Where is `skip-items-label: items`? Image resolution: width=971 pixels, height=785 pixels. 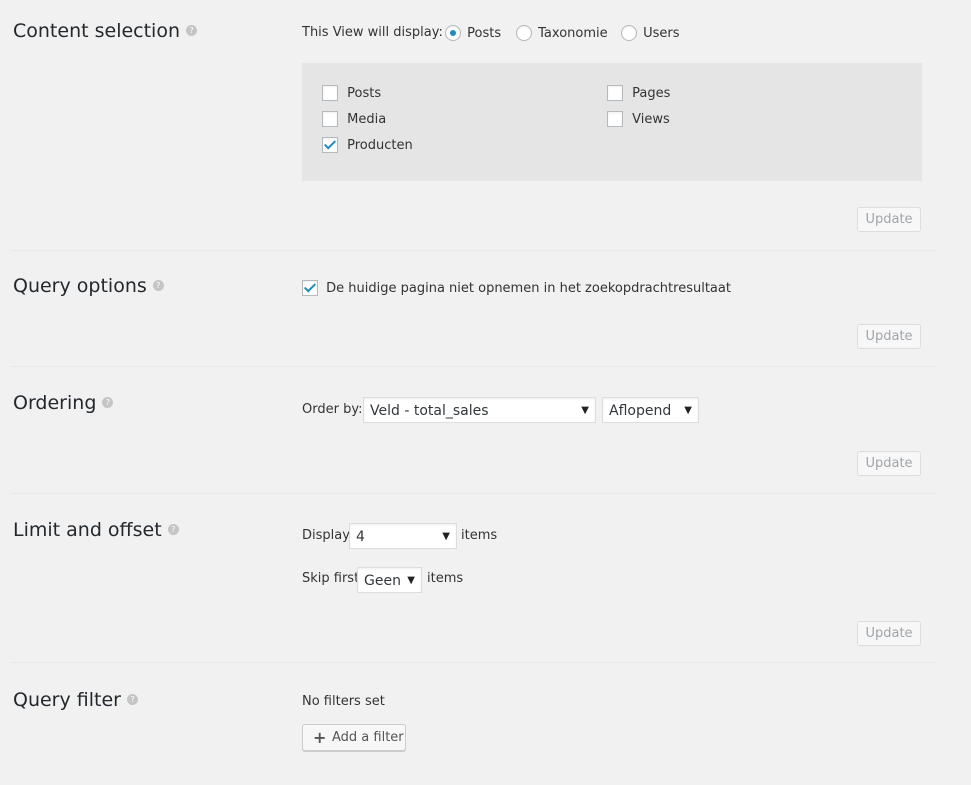
skip-items-label: items is located at coordinates (445, 578).